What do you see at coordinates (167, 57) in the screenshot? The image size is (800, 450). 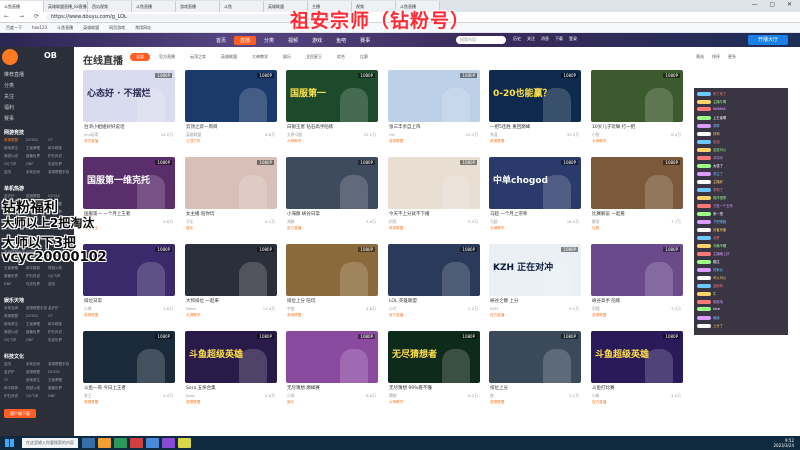 I see `filter-tab: 官方直播` at bounding box center [167, 57].